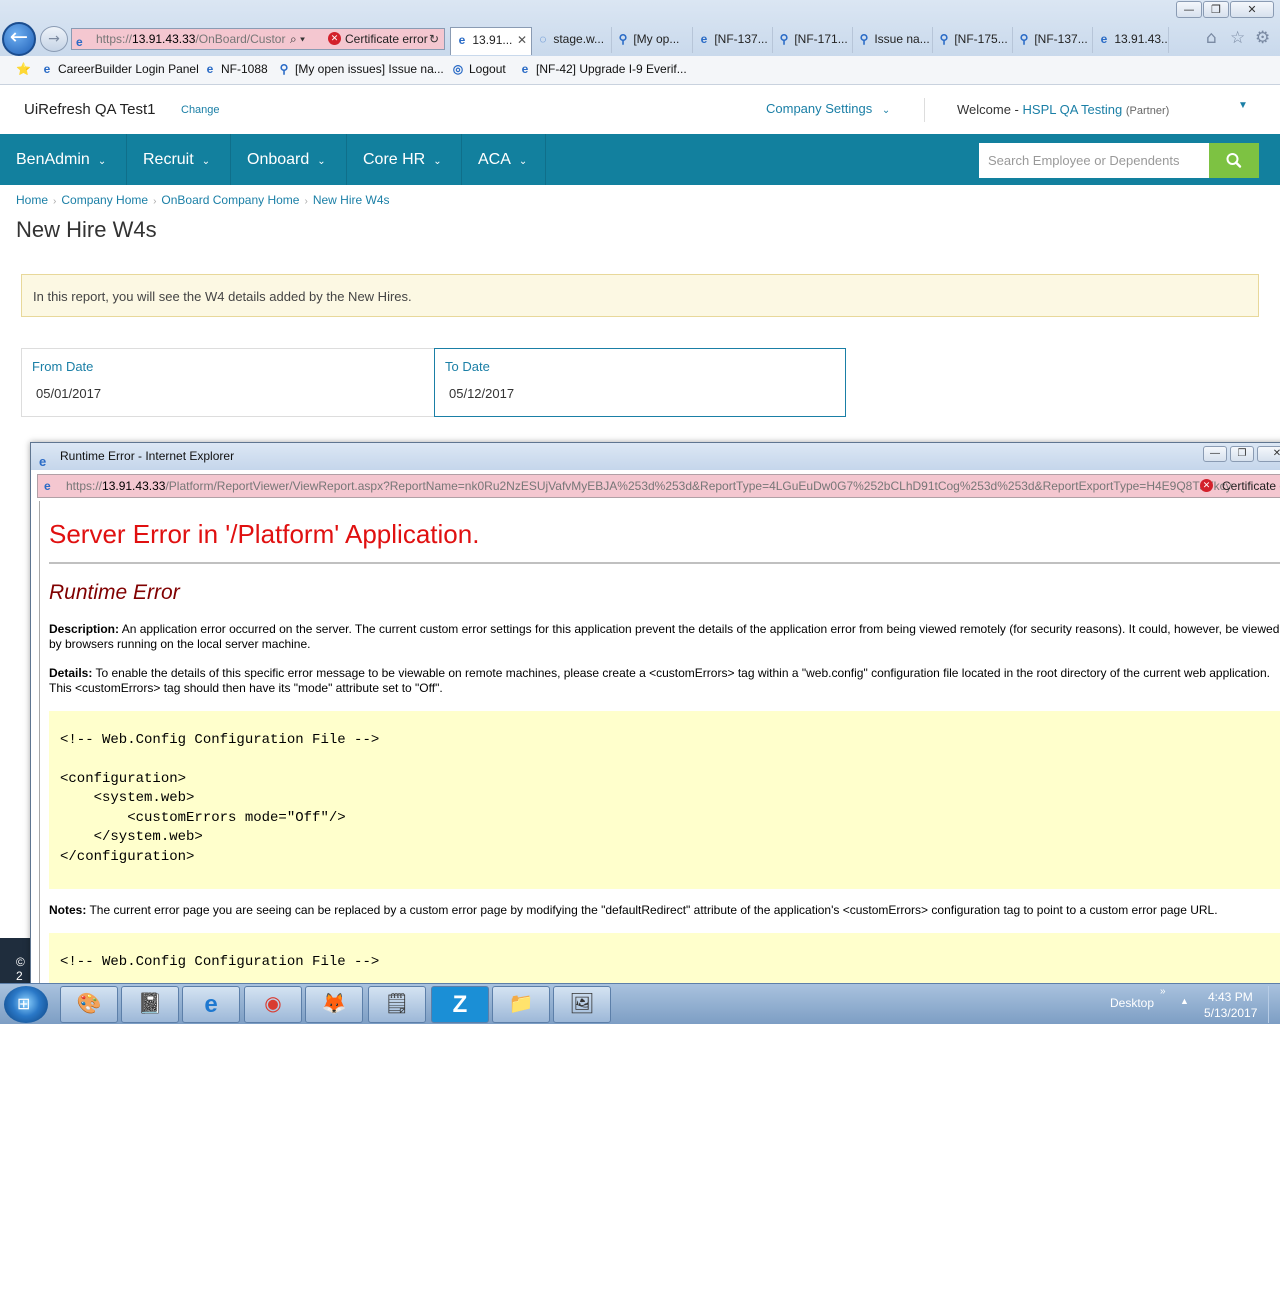  What do you see at coordinates (297, 39) in the screenshot?
I see `search-icon: ⌕ ▾` at bounding box center [297, 39].